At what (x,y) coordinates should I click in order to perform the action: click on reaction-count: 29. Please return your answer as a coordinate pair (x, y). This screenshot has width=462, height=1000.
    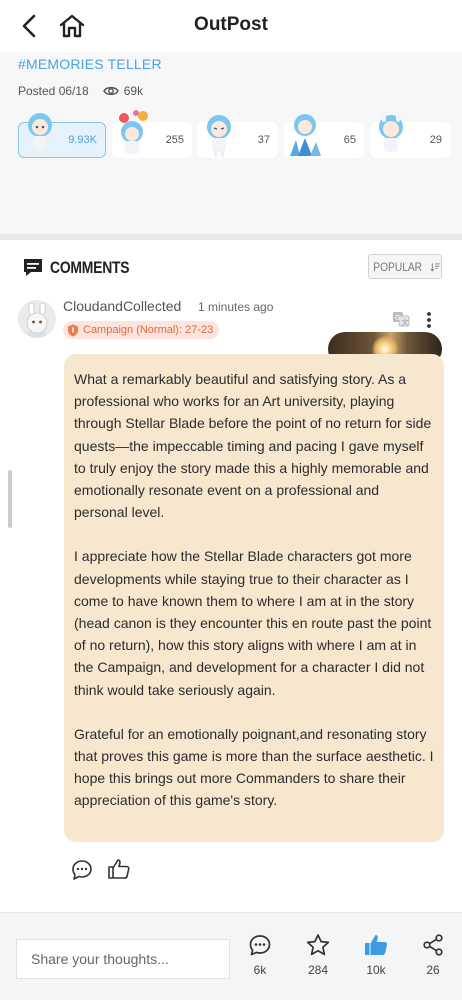
    Looking at the image, I should click on (435, 140).